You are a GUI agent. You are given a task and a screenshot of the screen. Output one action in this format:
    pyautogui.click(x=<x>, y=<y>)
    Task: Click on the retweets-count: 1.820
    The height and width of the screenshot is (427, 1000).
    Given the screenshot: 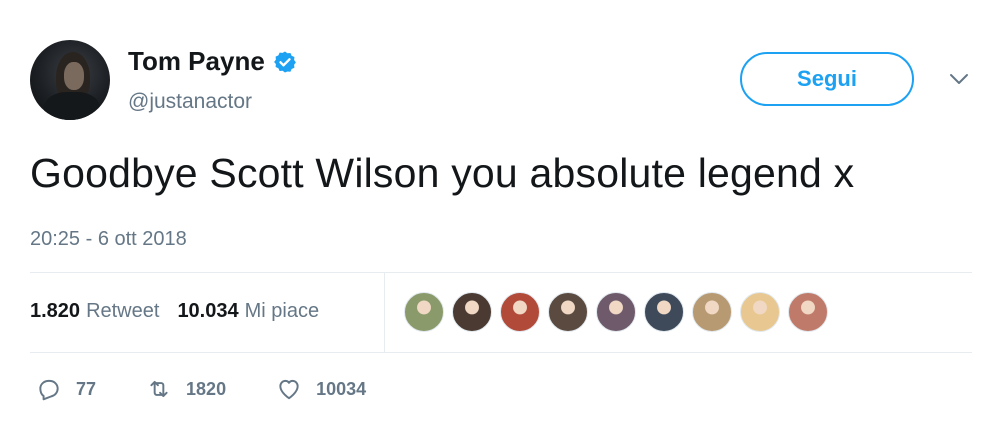 What is the action you would take?
    pyautogui.click(x=55, y=311)
    